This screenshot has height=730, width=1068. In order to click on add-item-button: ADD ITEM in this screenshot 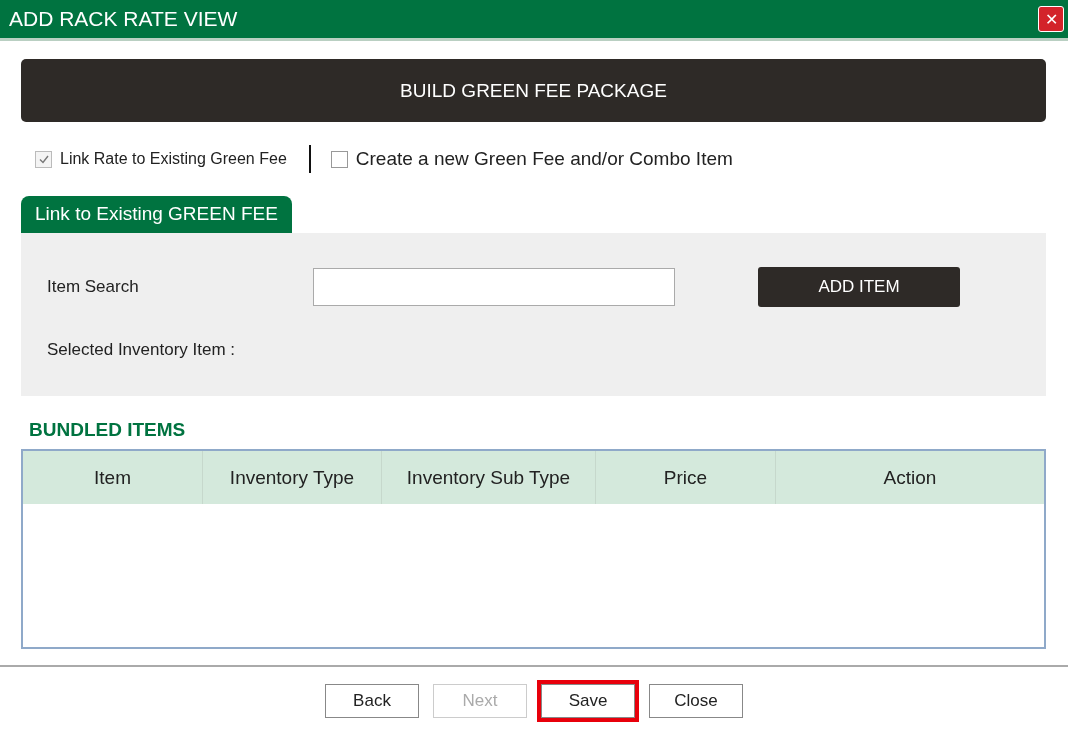, I will do `click(859, 286)`.